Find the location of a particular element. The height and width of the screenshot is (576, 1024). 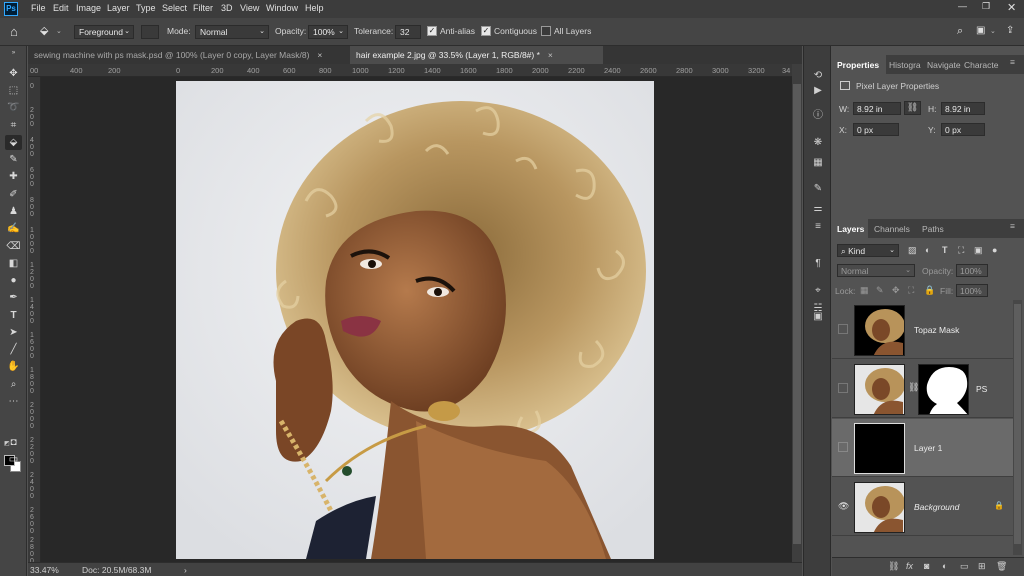

crop-tool-icon: ⌗ is located at coordinates (13, 125).